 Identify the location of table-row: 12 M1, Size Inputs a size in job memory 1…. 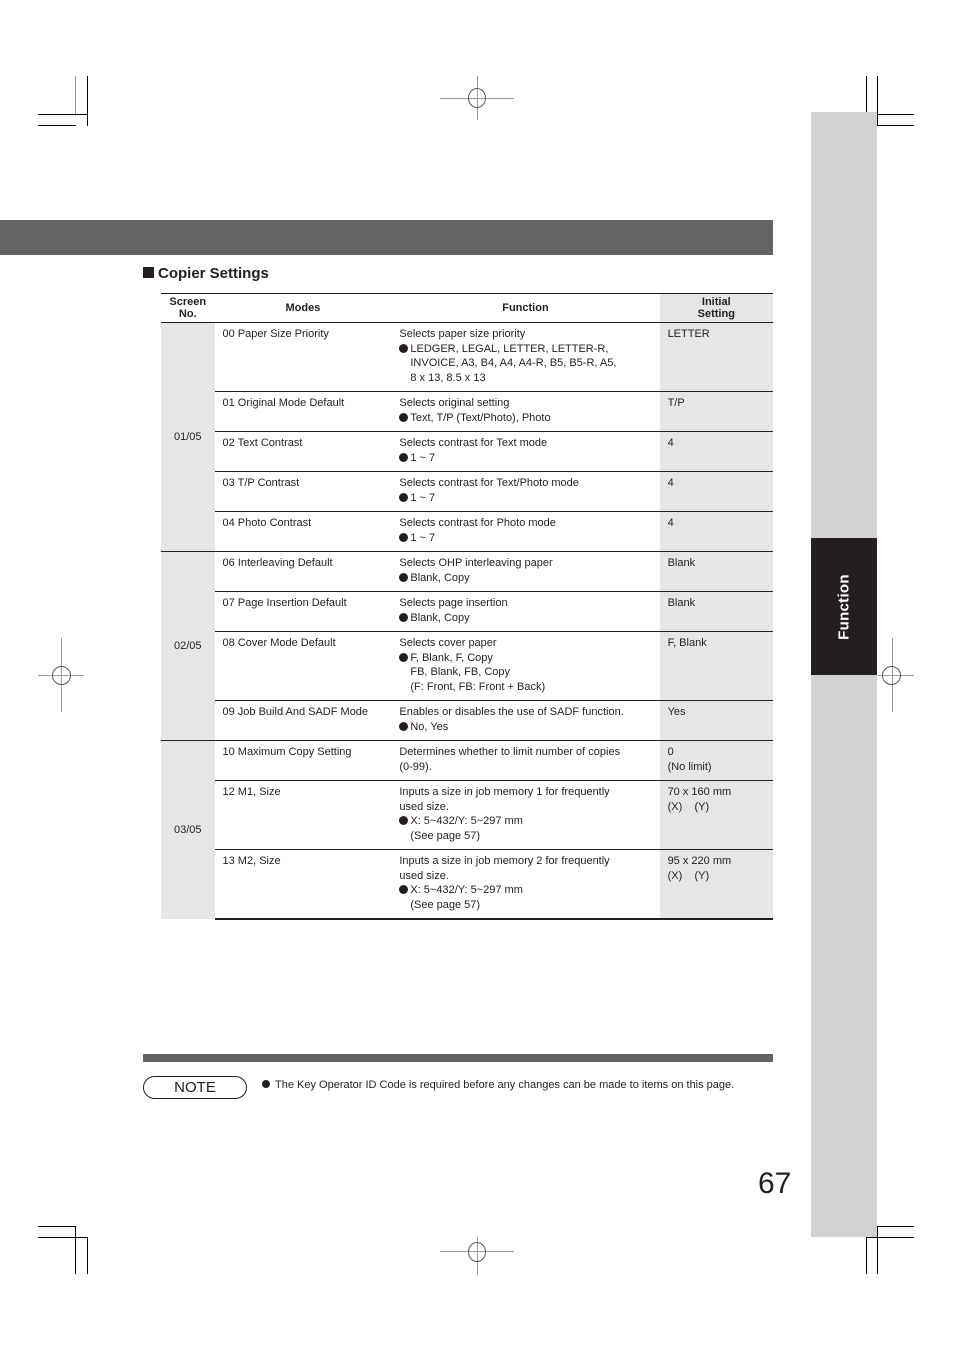
(467, 815).